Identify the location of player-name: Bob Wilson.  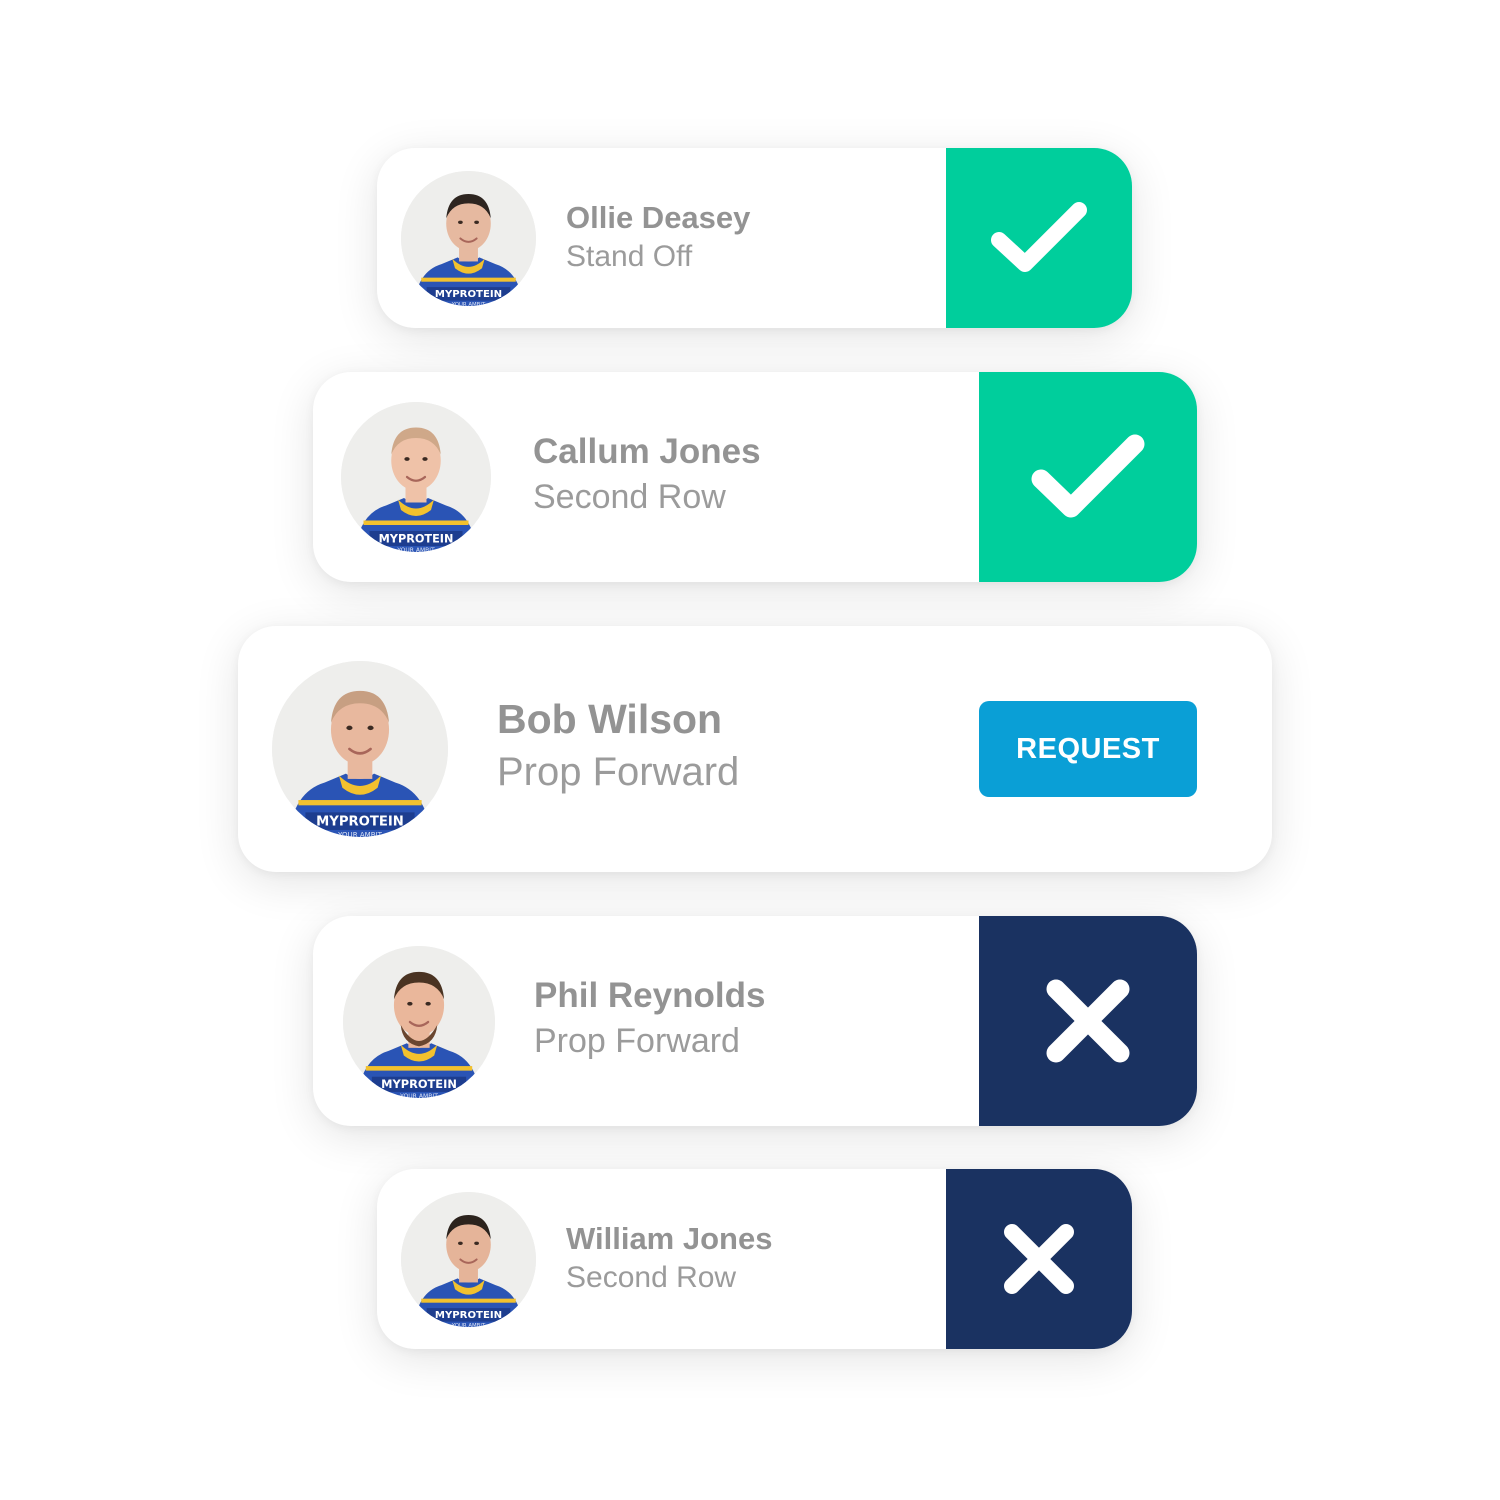
(610, 719).